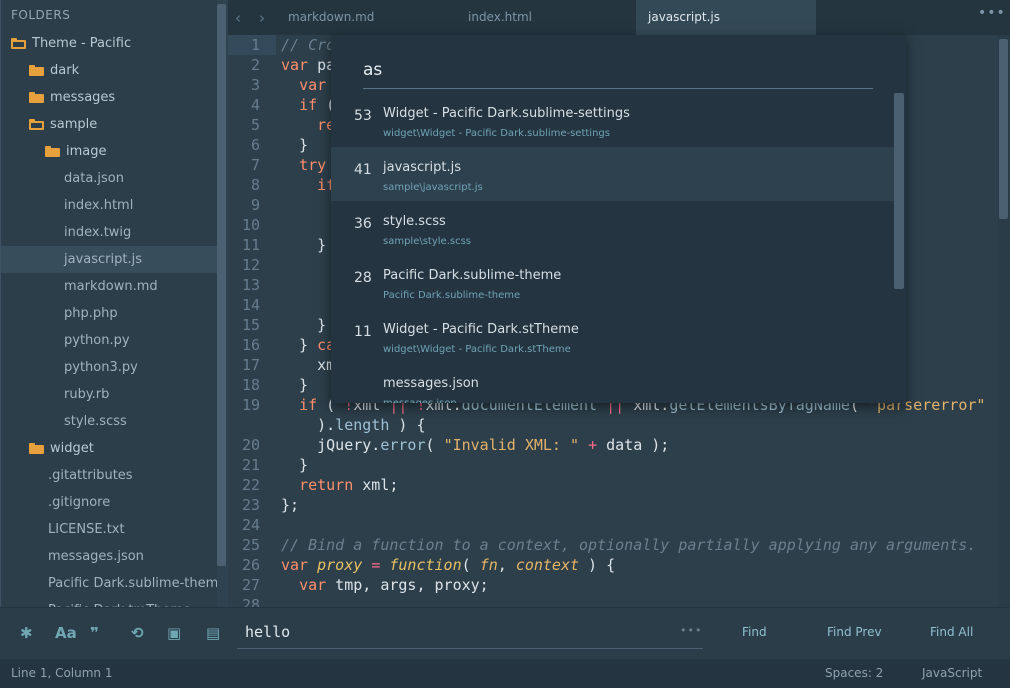  I want to click on code-text: // Cro, so click(308, 45).